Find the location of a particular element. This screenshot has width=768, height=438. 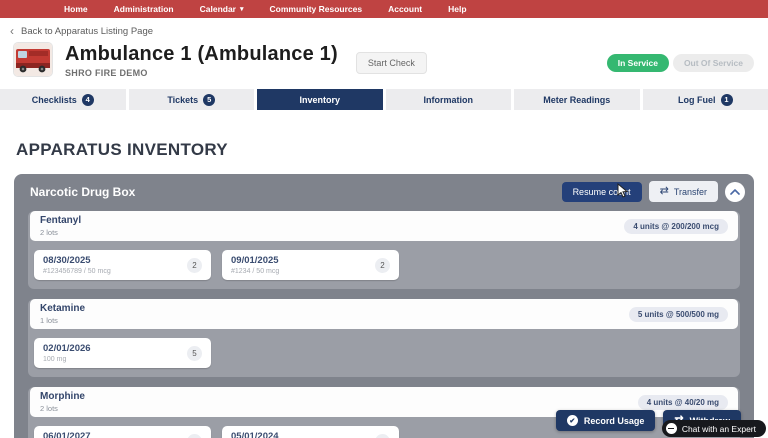

lot-card: 06/01/2027 10 mg 1 is located at coordinates (122, 432).